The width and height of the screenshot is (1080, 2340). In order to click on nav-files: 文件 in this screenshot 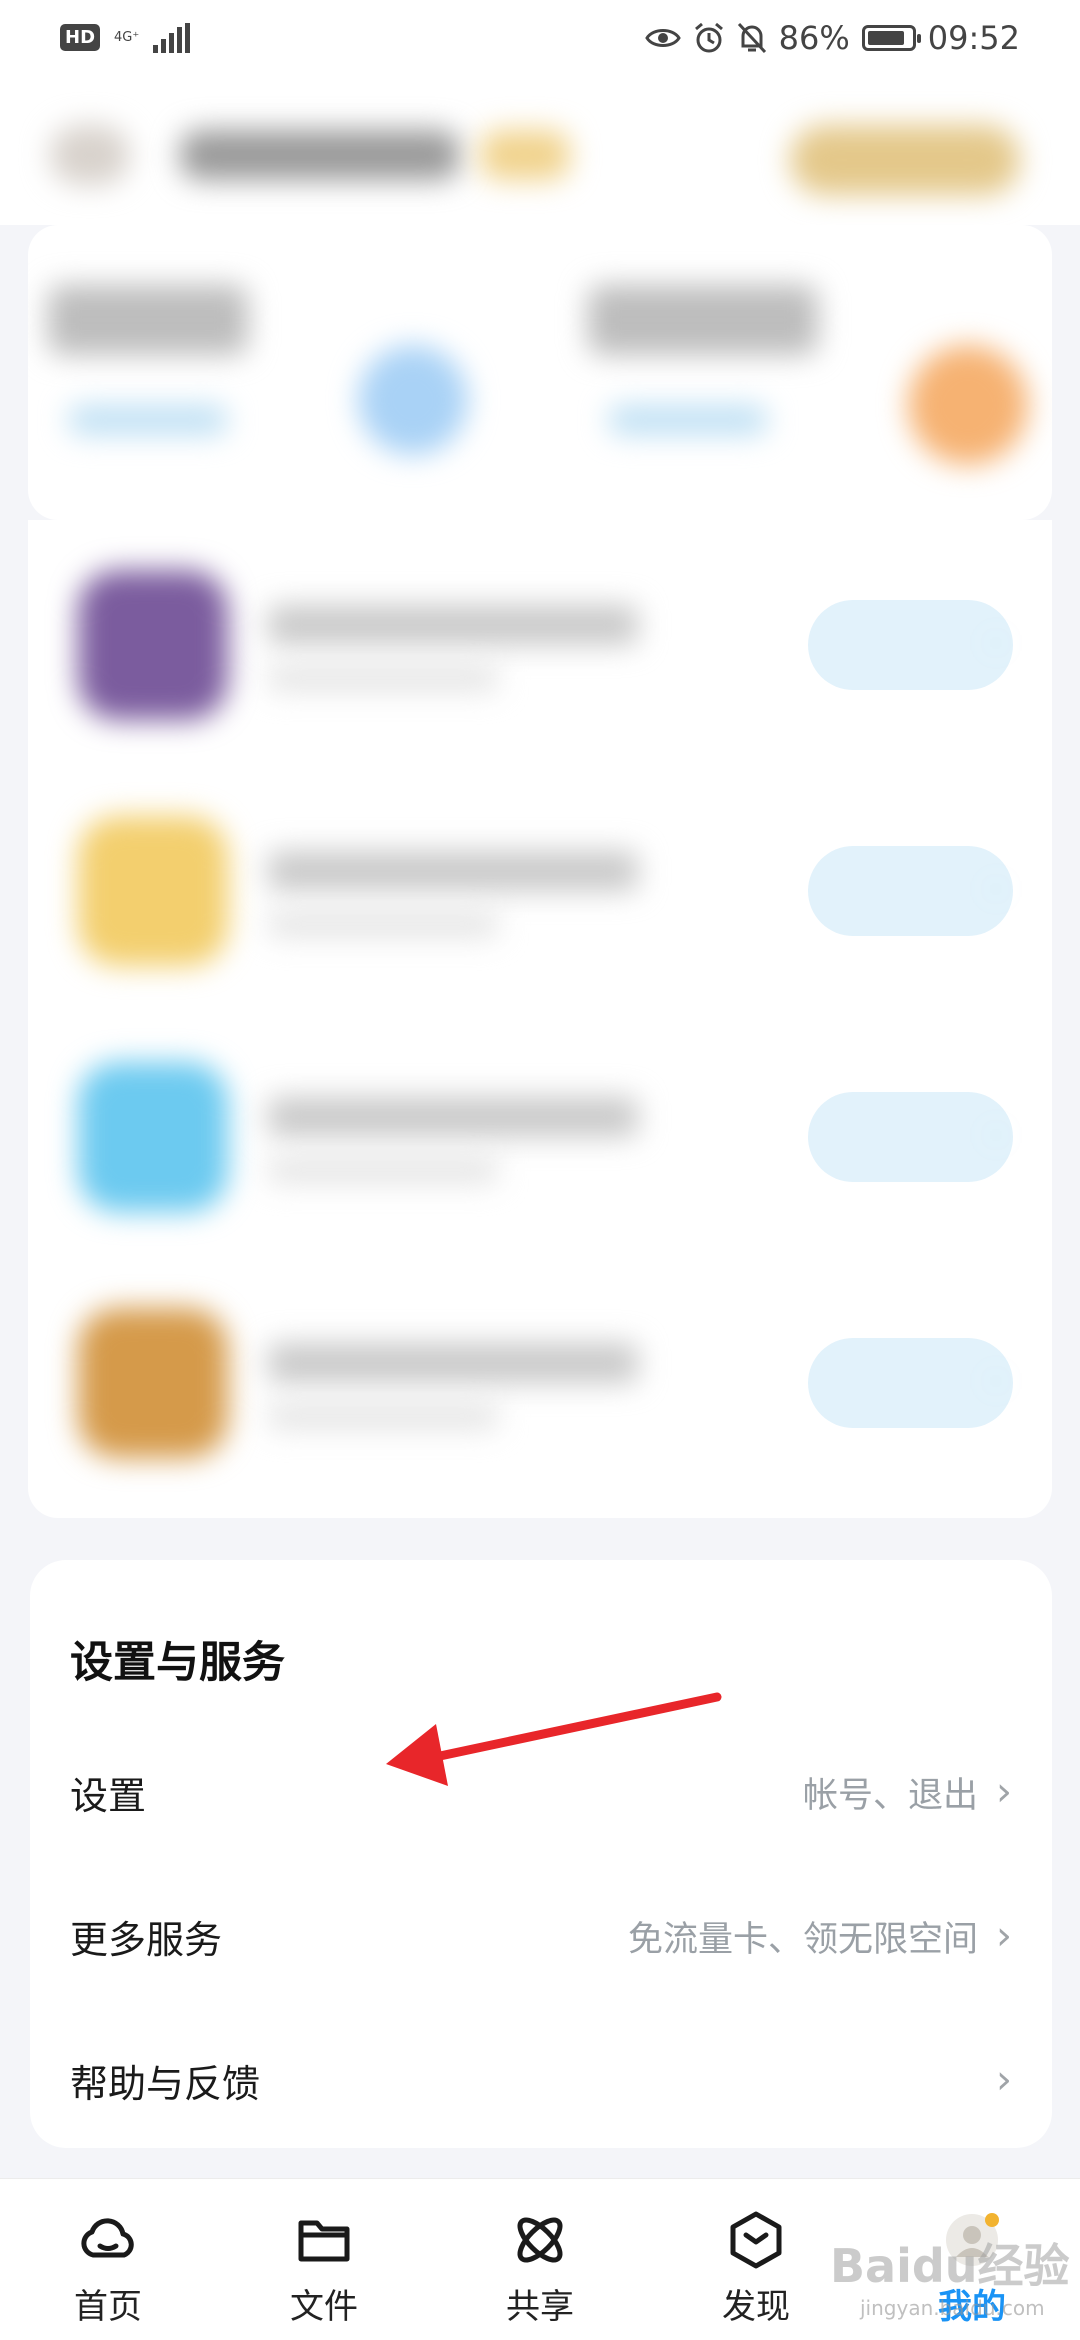, I will do `click(324, 2259)`.